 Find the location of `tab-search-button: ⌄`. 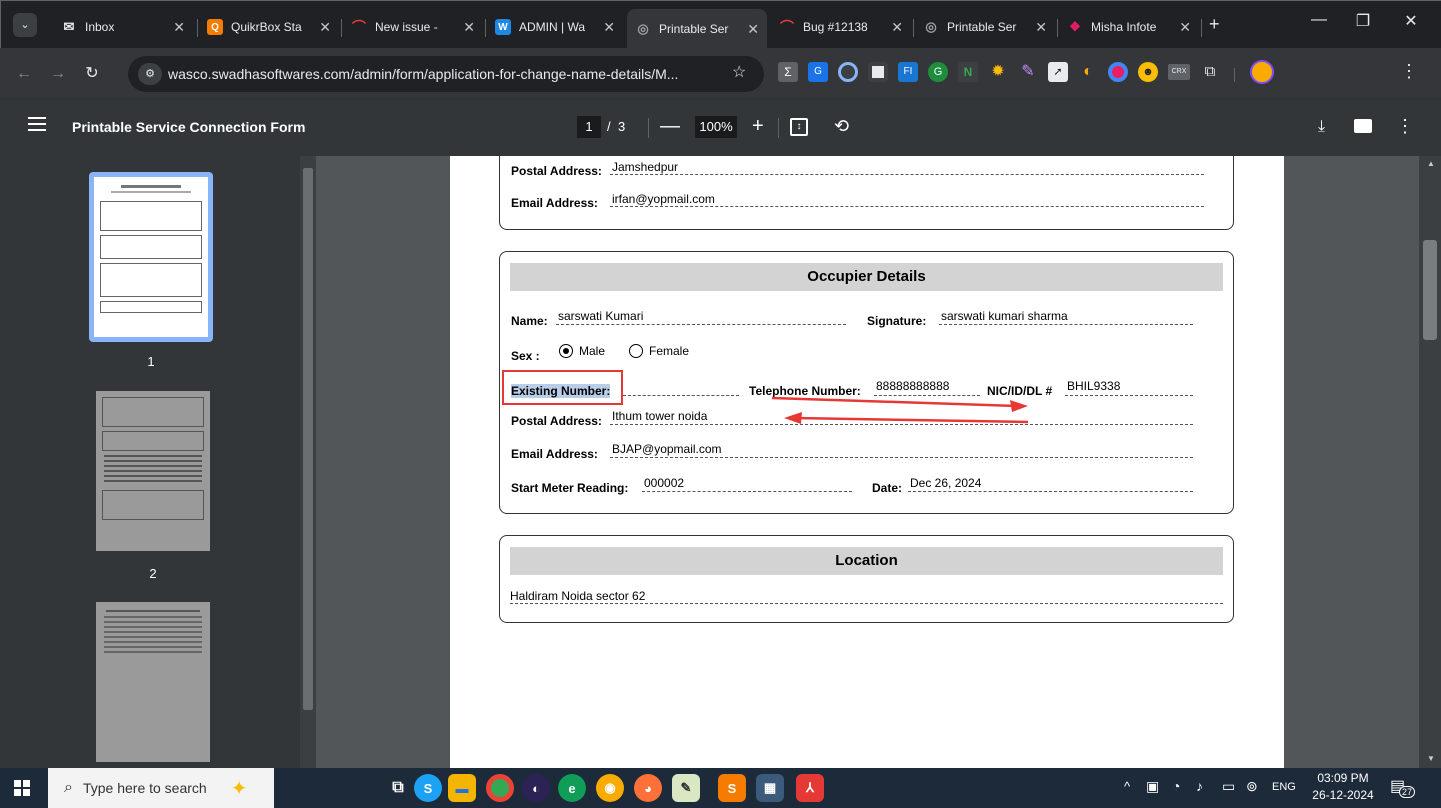

tab-search-button: ⌄ is located at coordinates (25, 25).